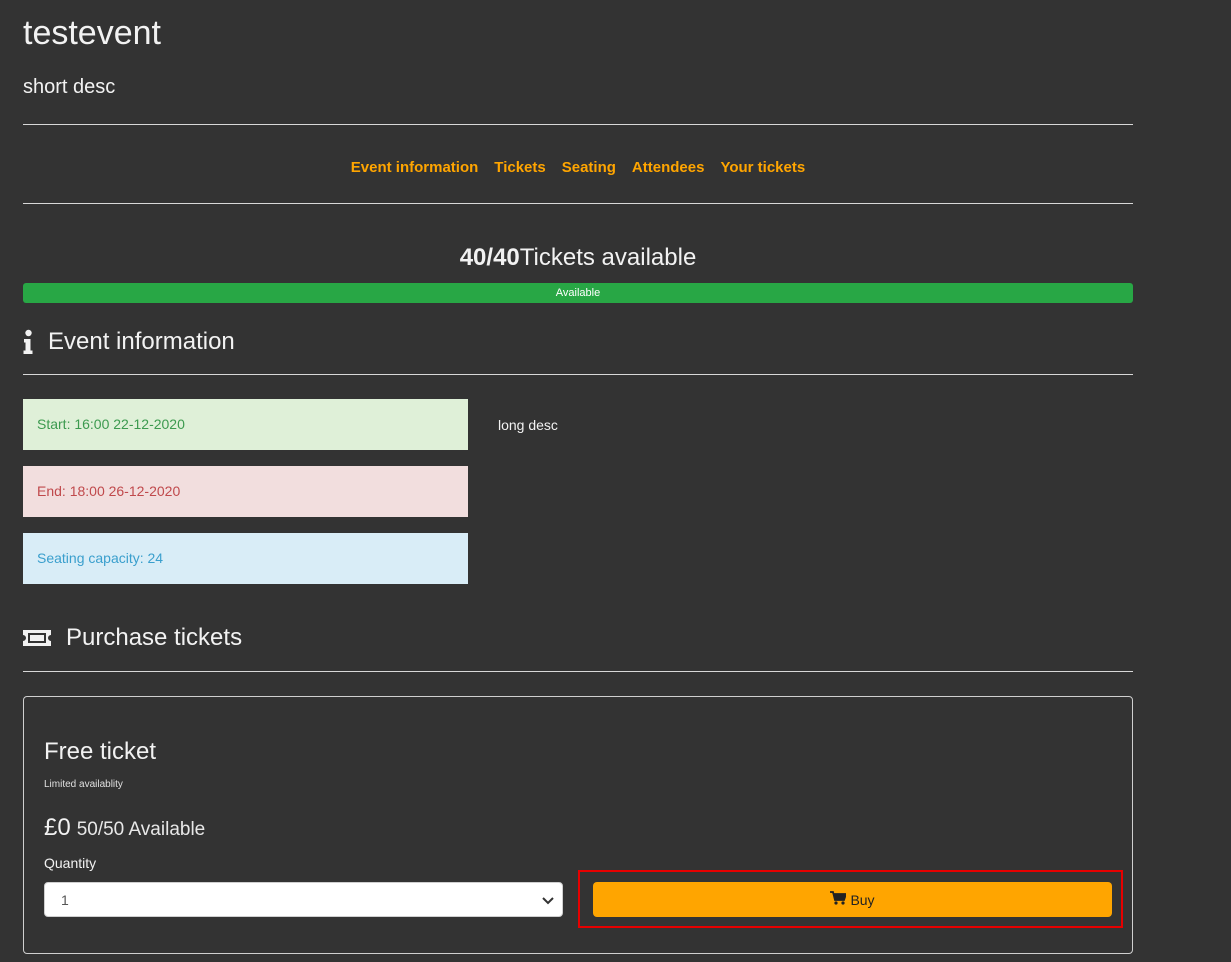  Describe the element at coordinates (245, 491) in the screenshot. I see `event-end-alert: End: 18:00 26-12-2020` at that location.